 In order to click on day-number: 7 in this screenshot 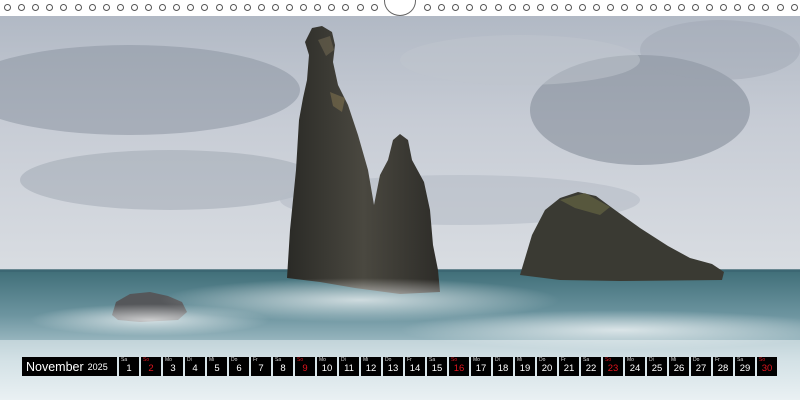, I will do `click(261, 368)`.